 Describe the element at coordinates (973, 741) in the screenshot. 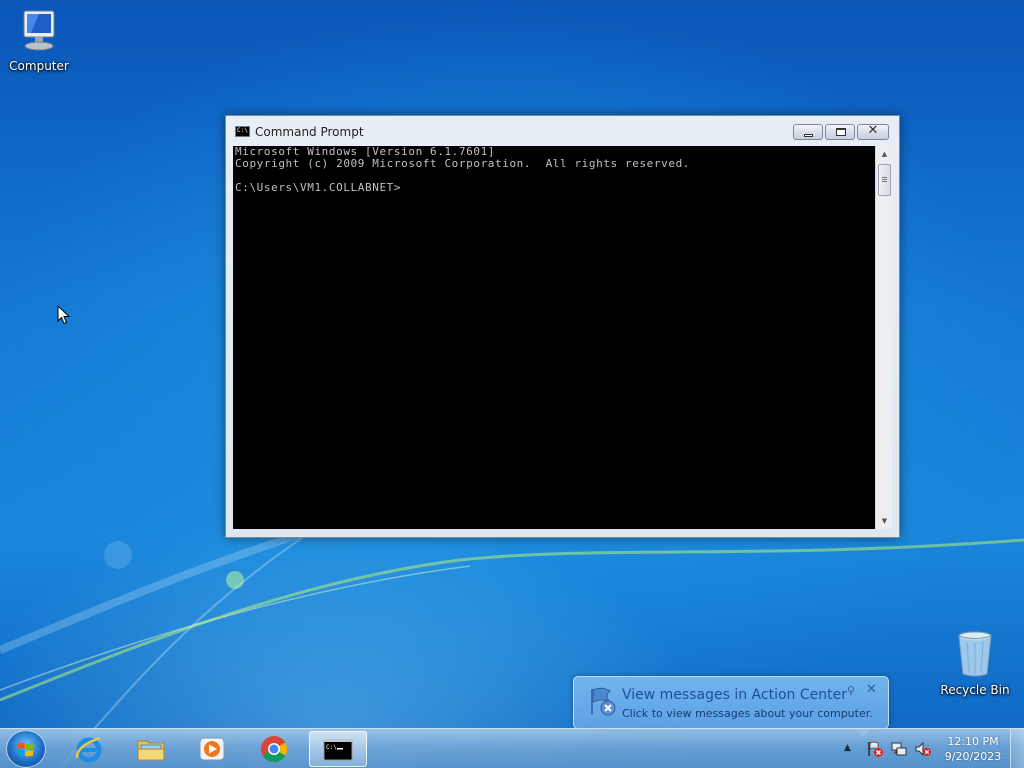

I see `clock-time: 12:10 PM` at that location.